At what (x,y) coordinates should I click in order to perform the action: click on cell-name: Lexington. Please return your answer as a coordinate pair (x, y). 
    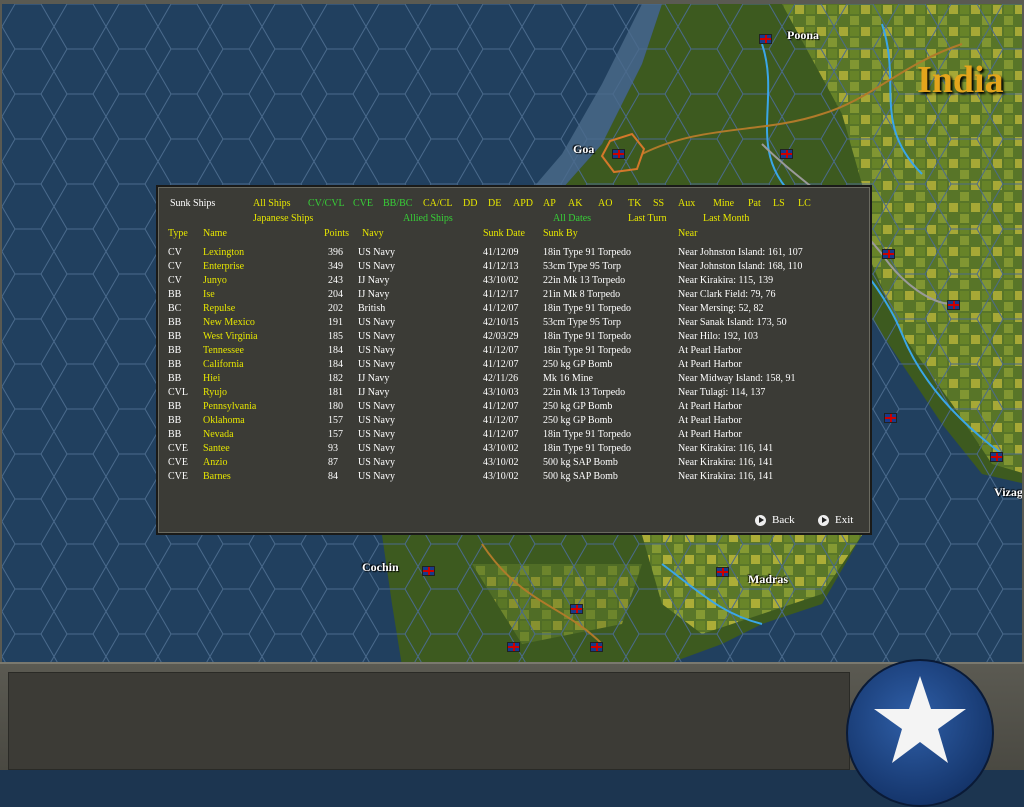
    Looking at the image, I should click on (223, 252).